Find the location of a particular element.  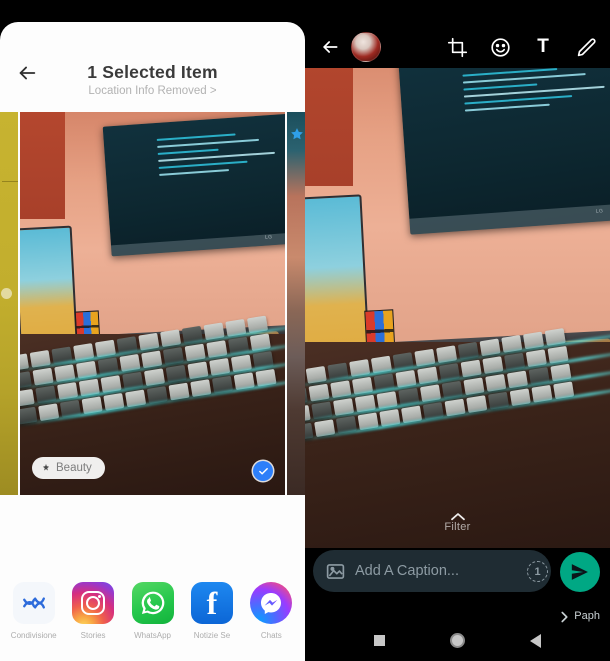

recipient-indicator: Paph is located at coordinates (580, 616).